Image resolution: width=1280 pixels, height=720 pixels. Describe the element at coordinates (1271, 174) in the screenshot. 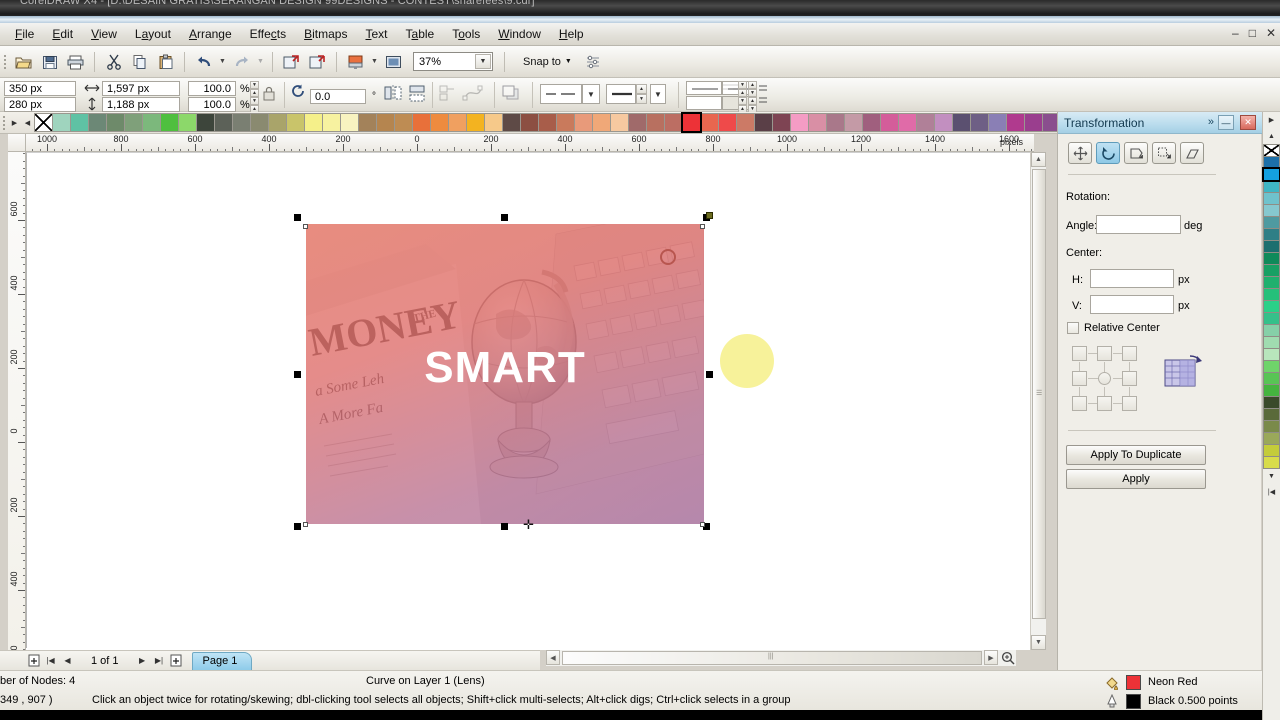

I see `vpalette-swatch` at that location.